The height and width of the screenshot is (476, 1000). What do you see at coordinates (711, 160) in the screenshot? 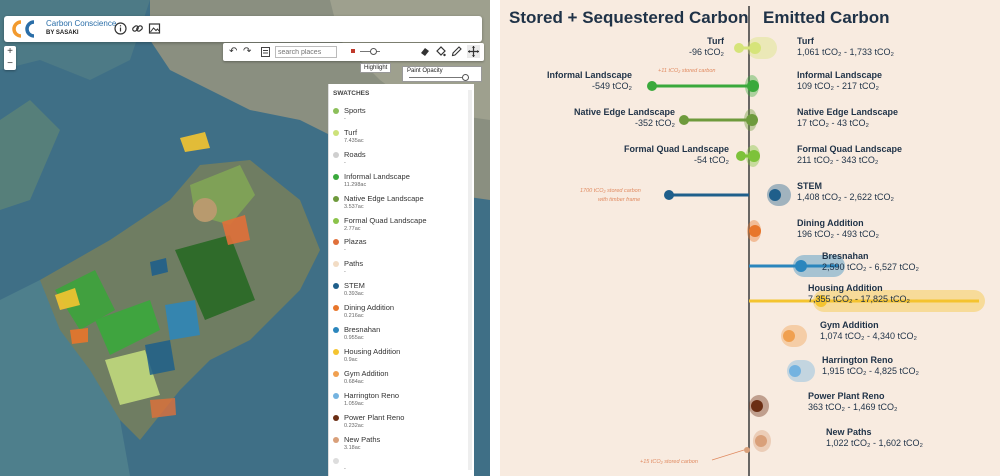
I see `stored-value: -54 tCO₂` at bounding box center [711, 160].